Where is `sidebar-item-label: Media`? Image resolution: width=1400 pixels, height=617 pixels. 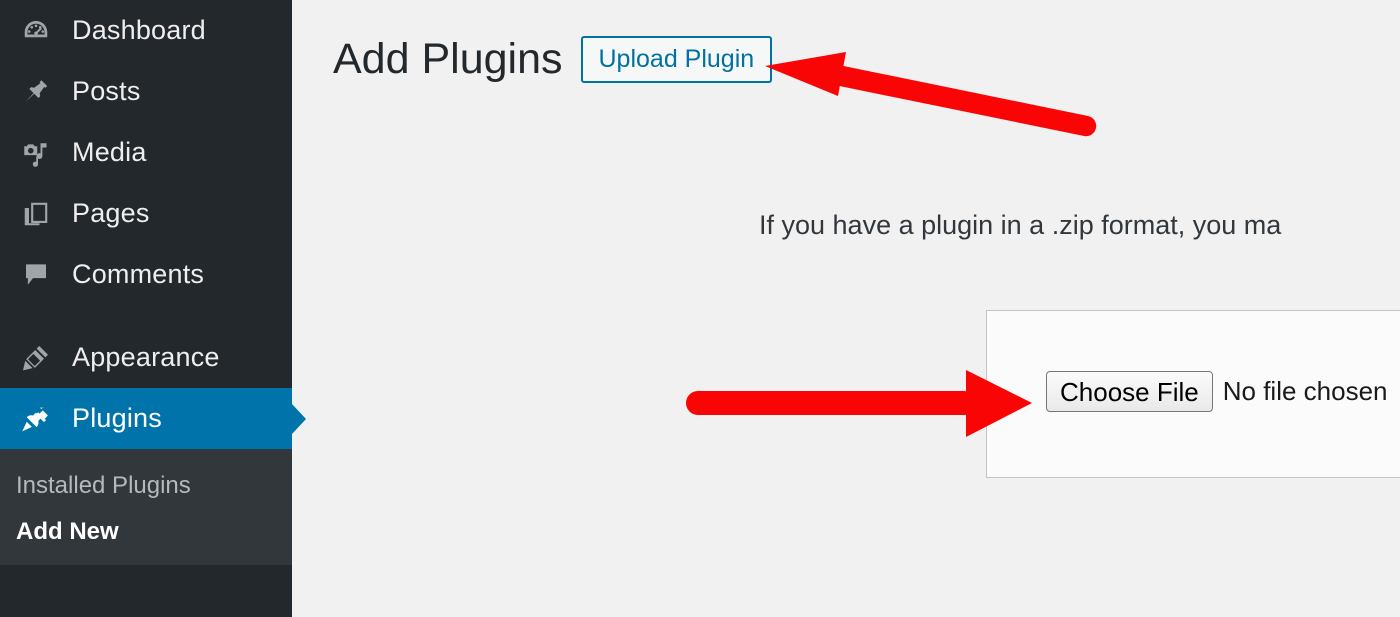 sidebar-item-label: Media is located at coordinates (109, 152).